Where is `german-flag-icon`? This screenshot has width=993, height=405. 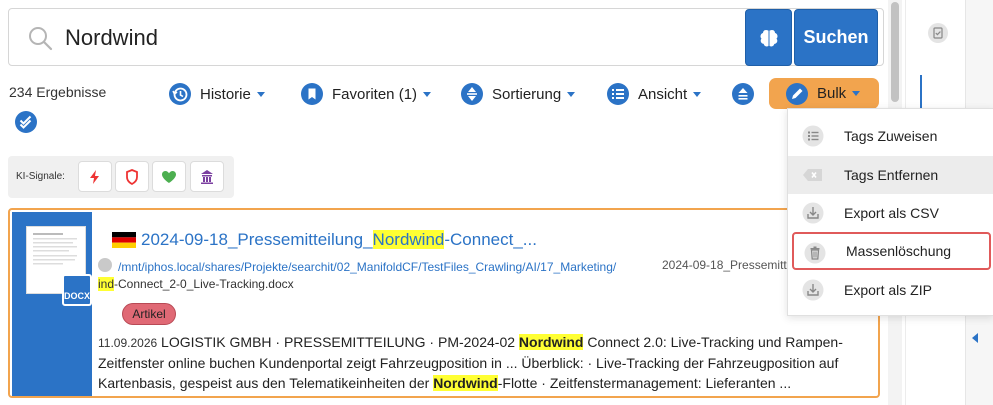 german-flag-icon is located at coordinates (124, 240).